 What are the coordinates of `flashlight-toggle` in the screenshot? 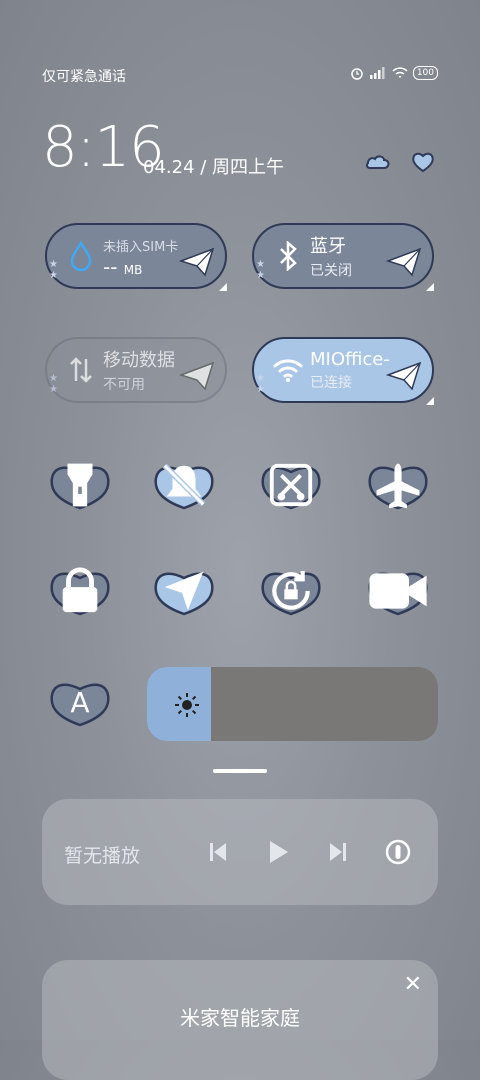 It's located at (80, 487).